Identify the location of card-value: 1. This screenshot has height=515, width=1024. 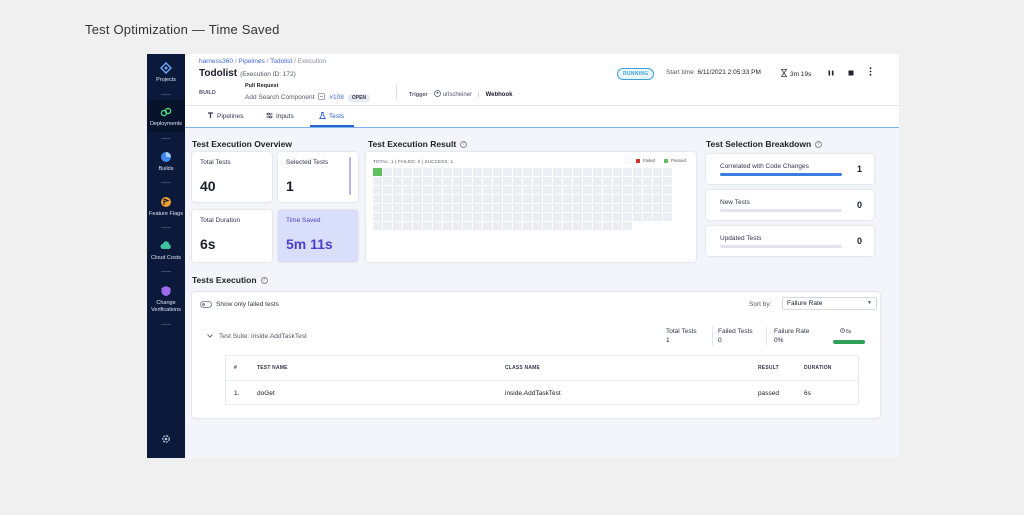
(290, 186).